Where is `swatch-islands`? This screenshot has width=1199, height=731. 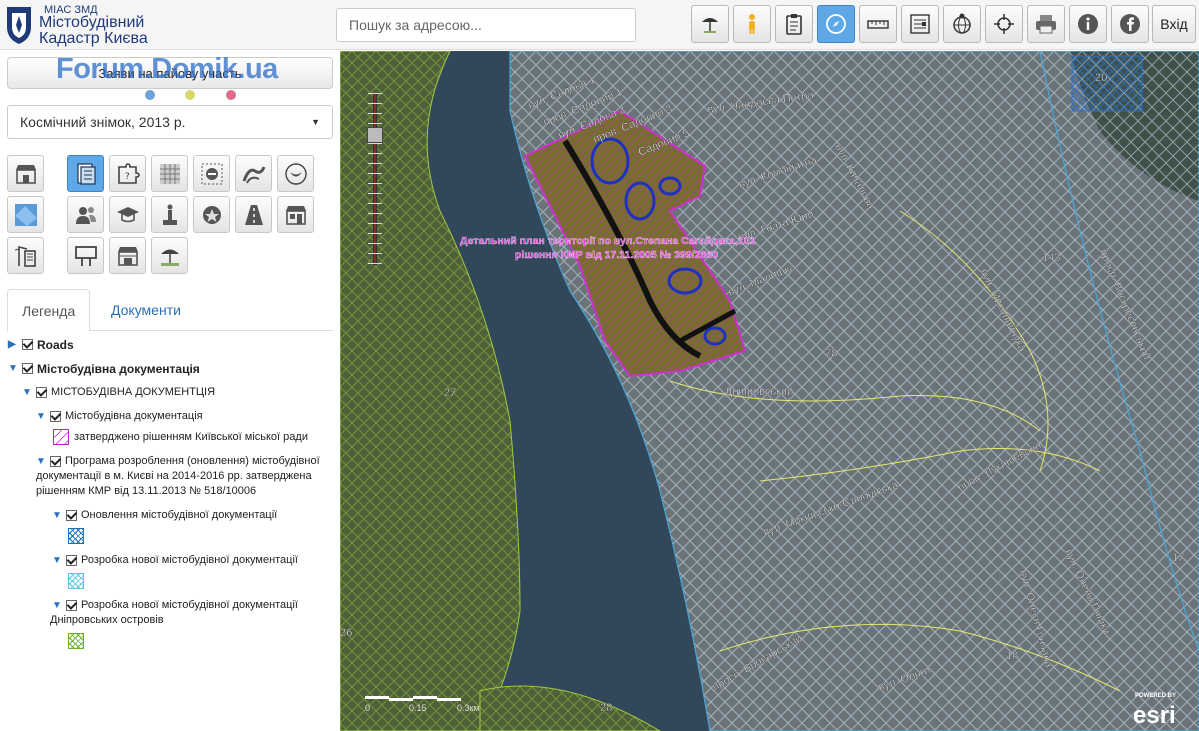
swatch-islands is located at coordinates (76, 641).